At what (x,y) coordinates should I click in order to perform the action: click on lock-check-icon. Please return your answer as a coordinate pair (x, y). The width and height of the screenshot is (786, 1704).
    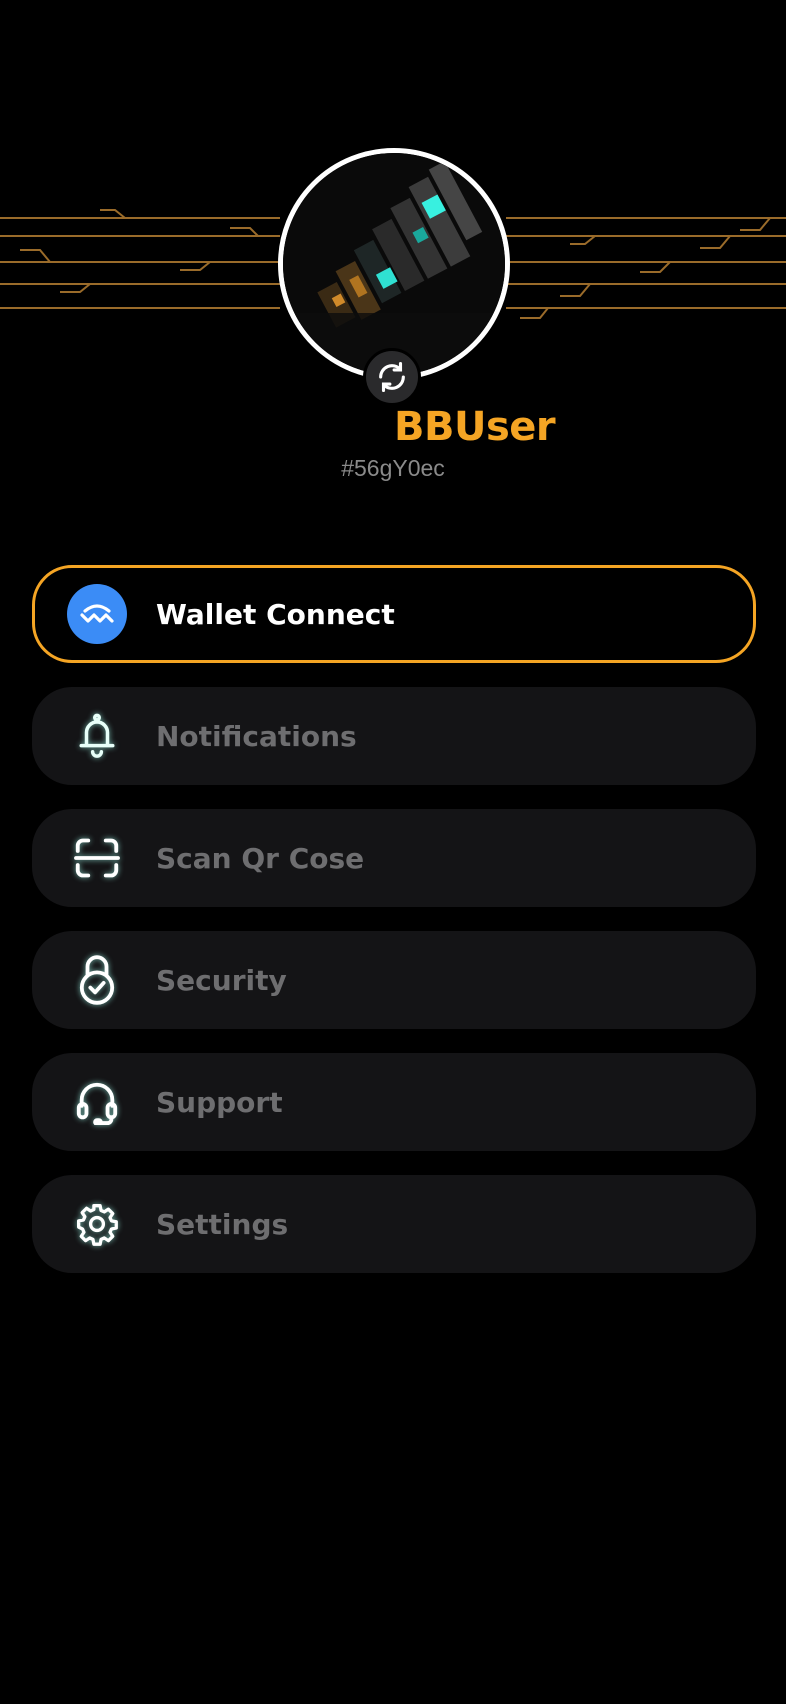
    Looking at the image, I should click on (97, 980).